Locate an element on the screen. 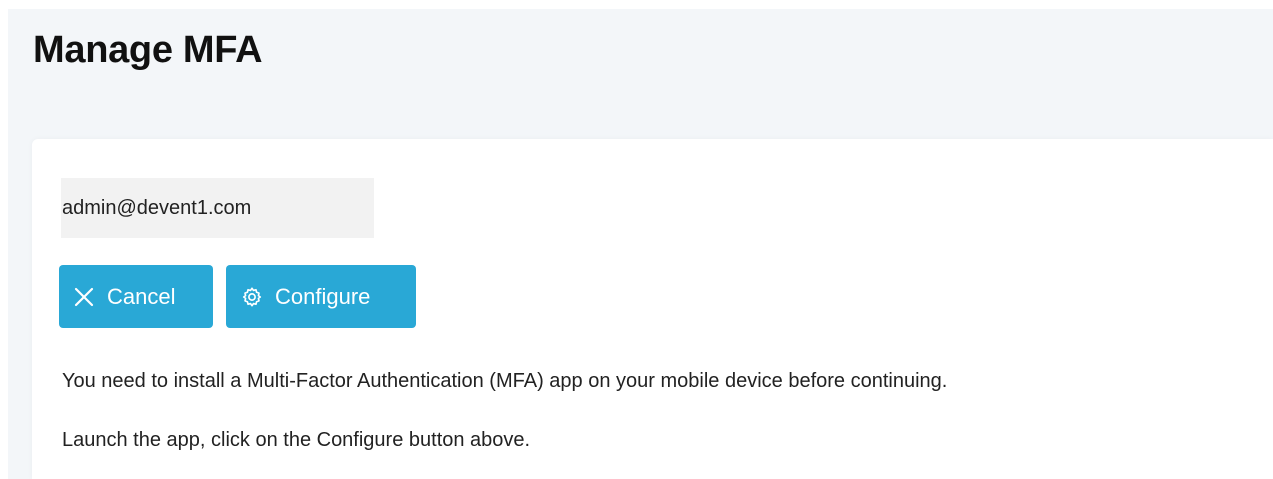  cancel-label: Cancel is located at coordinates (141, 296).